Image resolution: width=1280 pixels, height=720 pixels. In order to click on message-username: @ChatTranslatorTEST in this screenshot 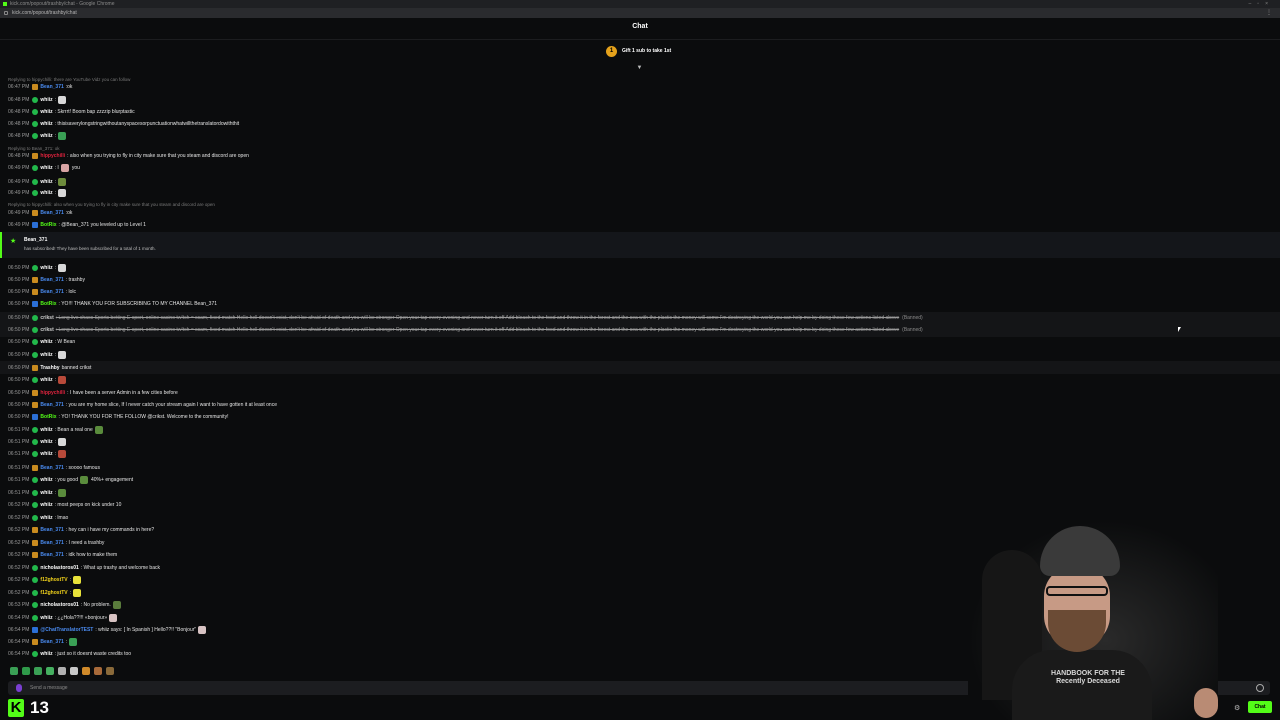, I will do `click(66, 630)`.